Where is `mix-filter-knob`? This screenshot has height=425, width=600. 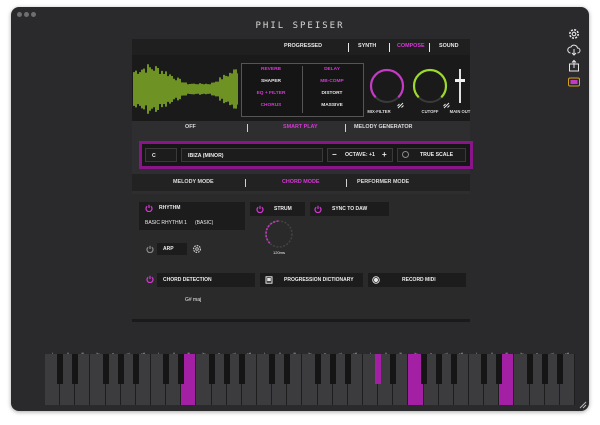 mix-filter-knob is located at coordinates (387, 86).